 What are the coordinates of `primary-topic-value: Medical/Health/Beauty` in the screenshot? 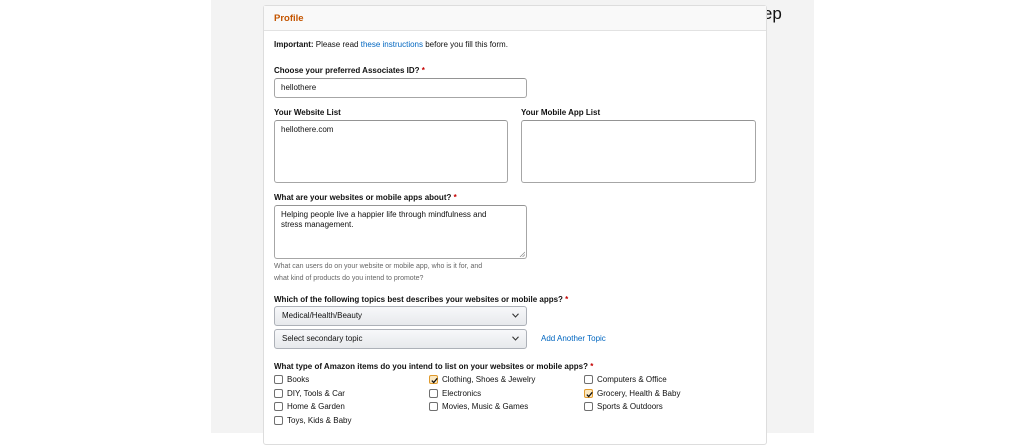 It's located at (322, 315).